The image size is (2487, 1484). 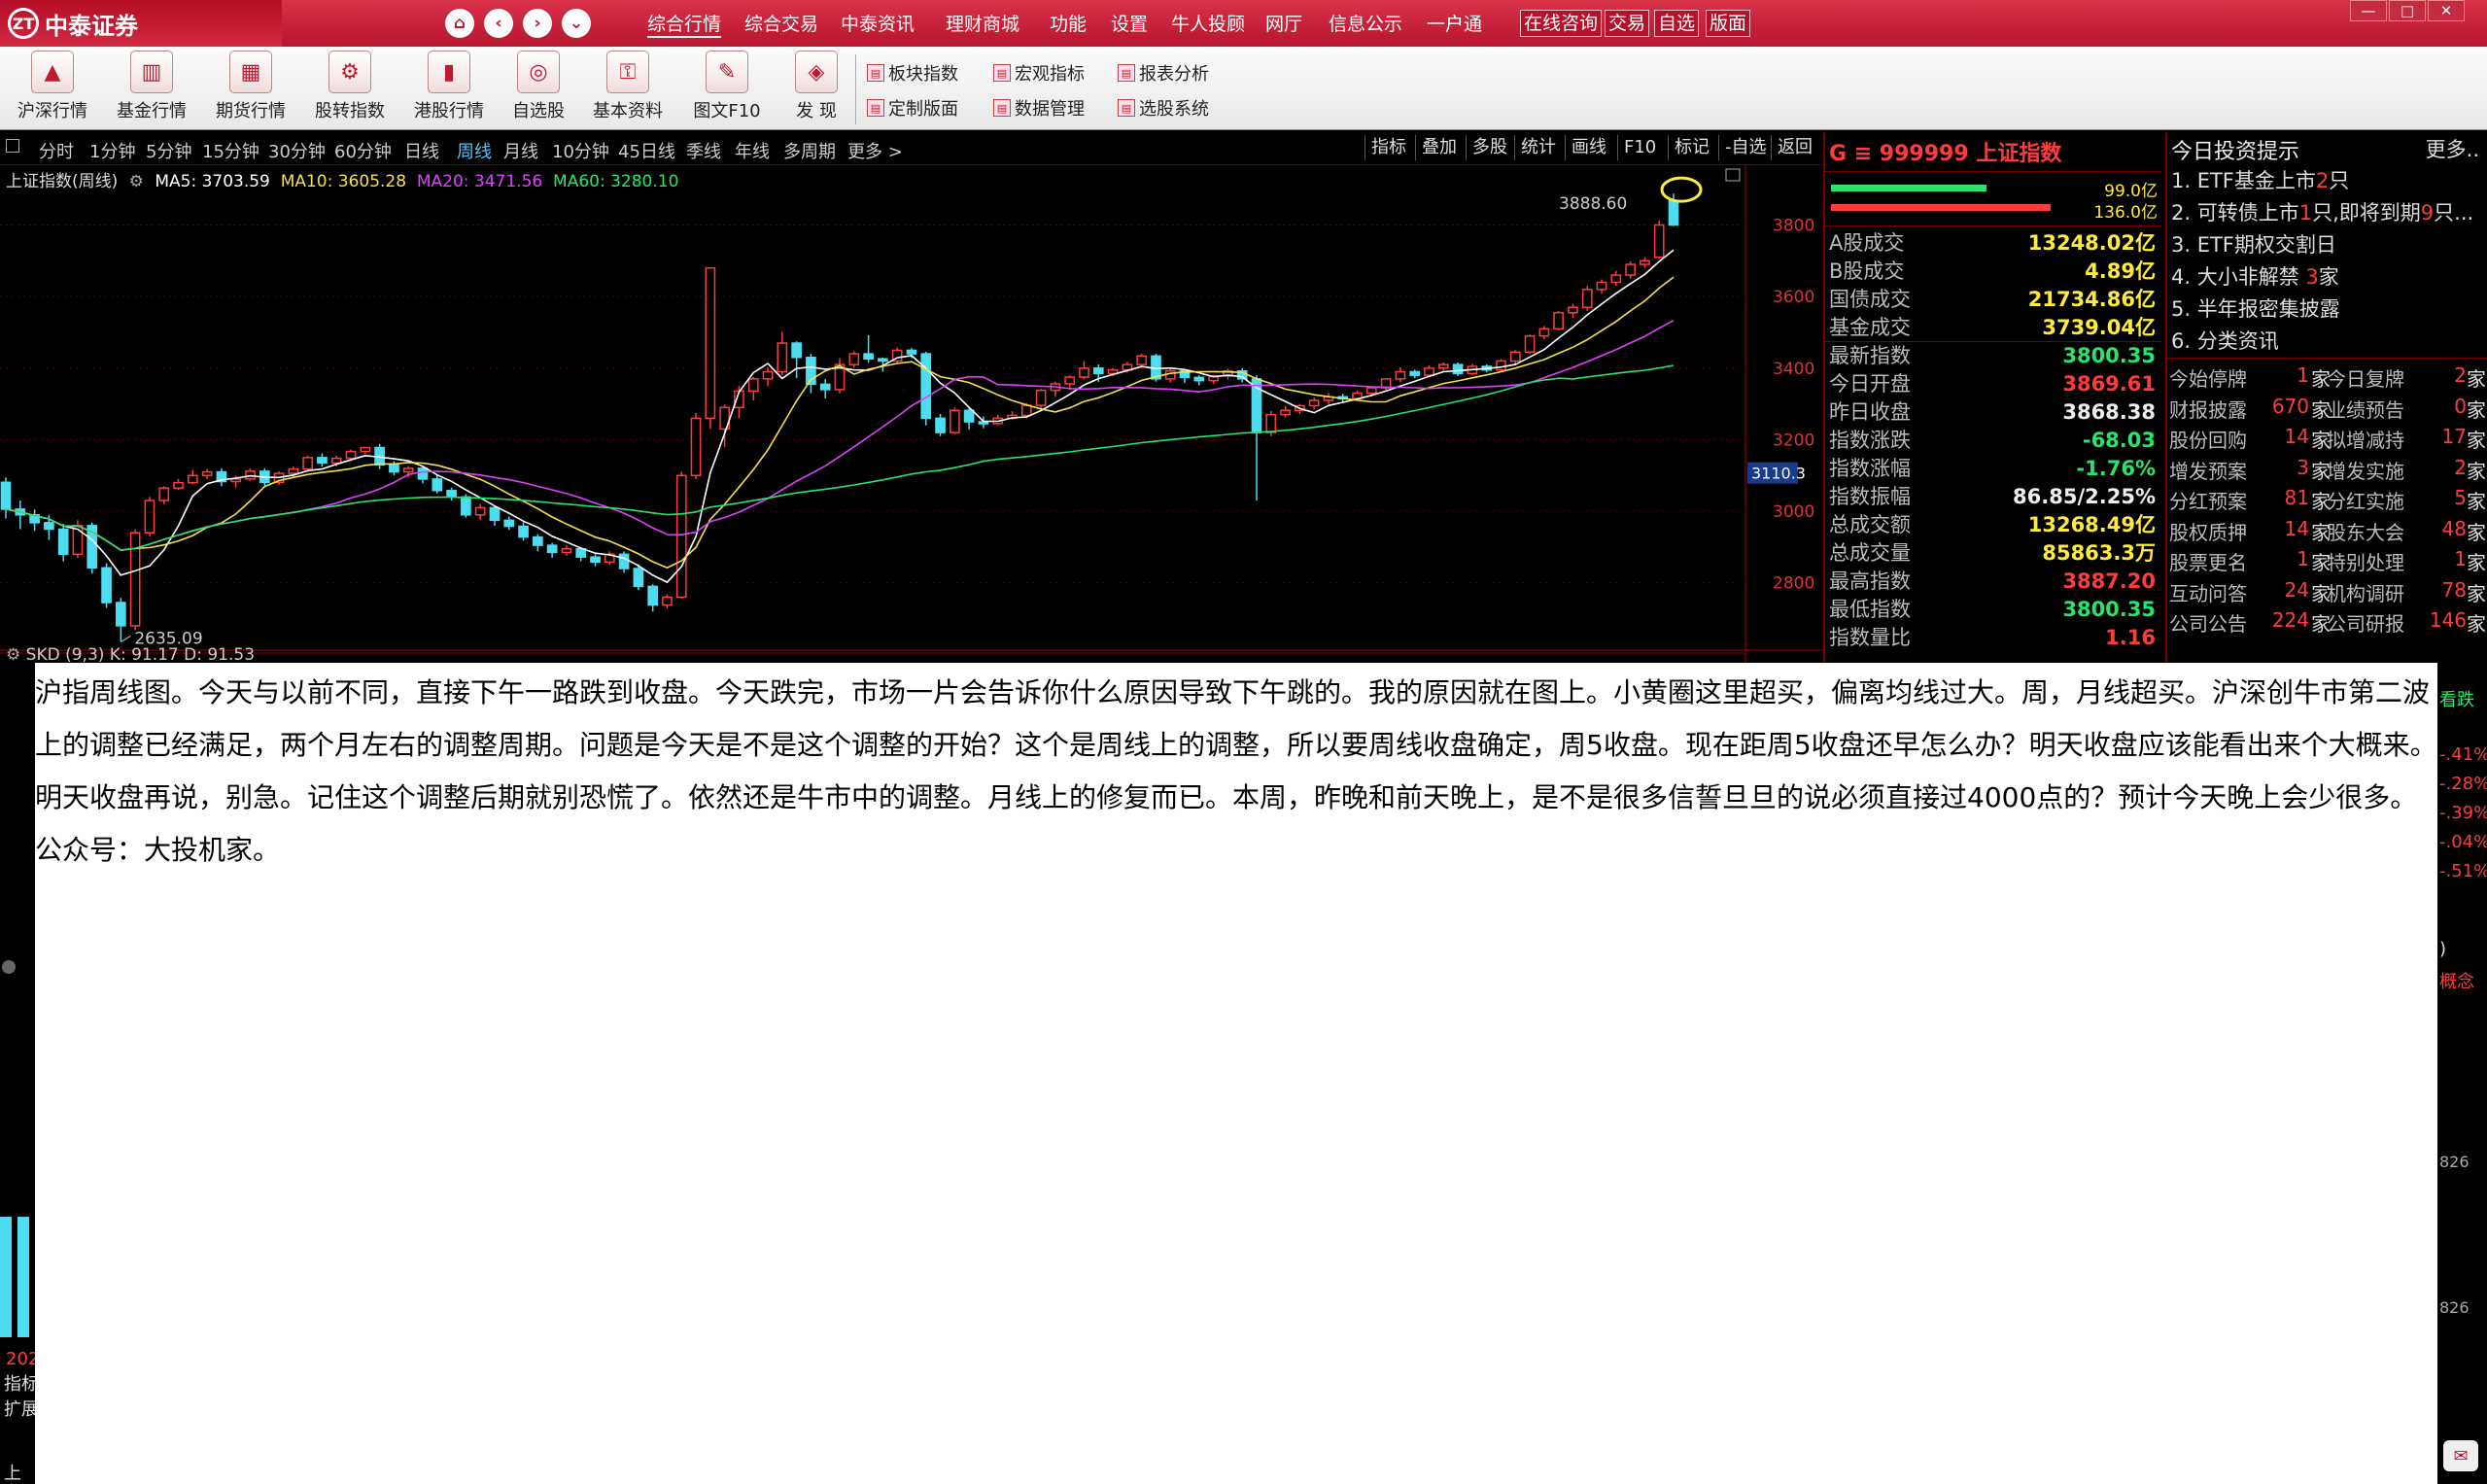 I want to click on hint-stat: 互动问答, so click(x=2208, y=592).